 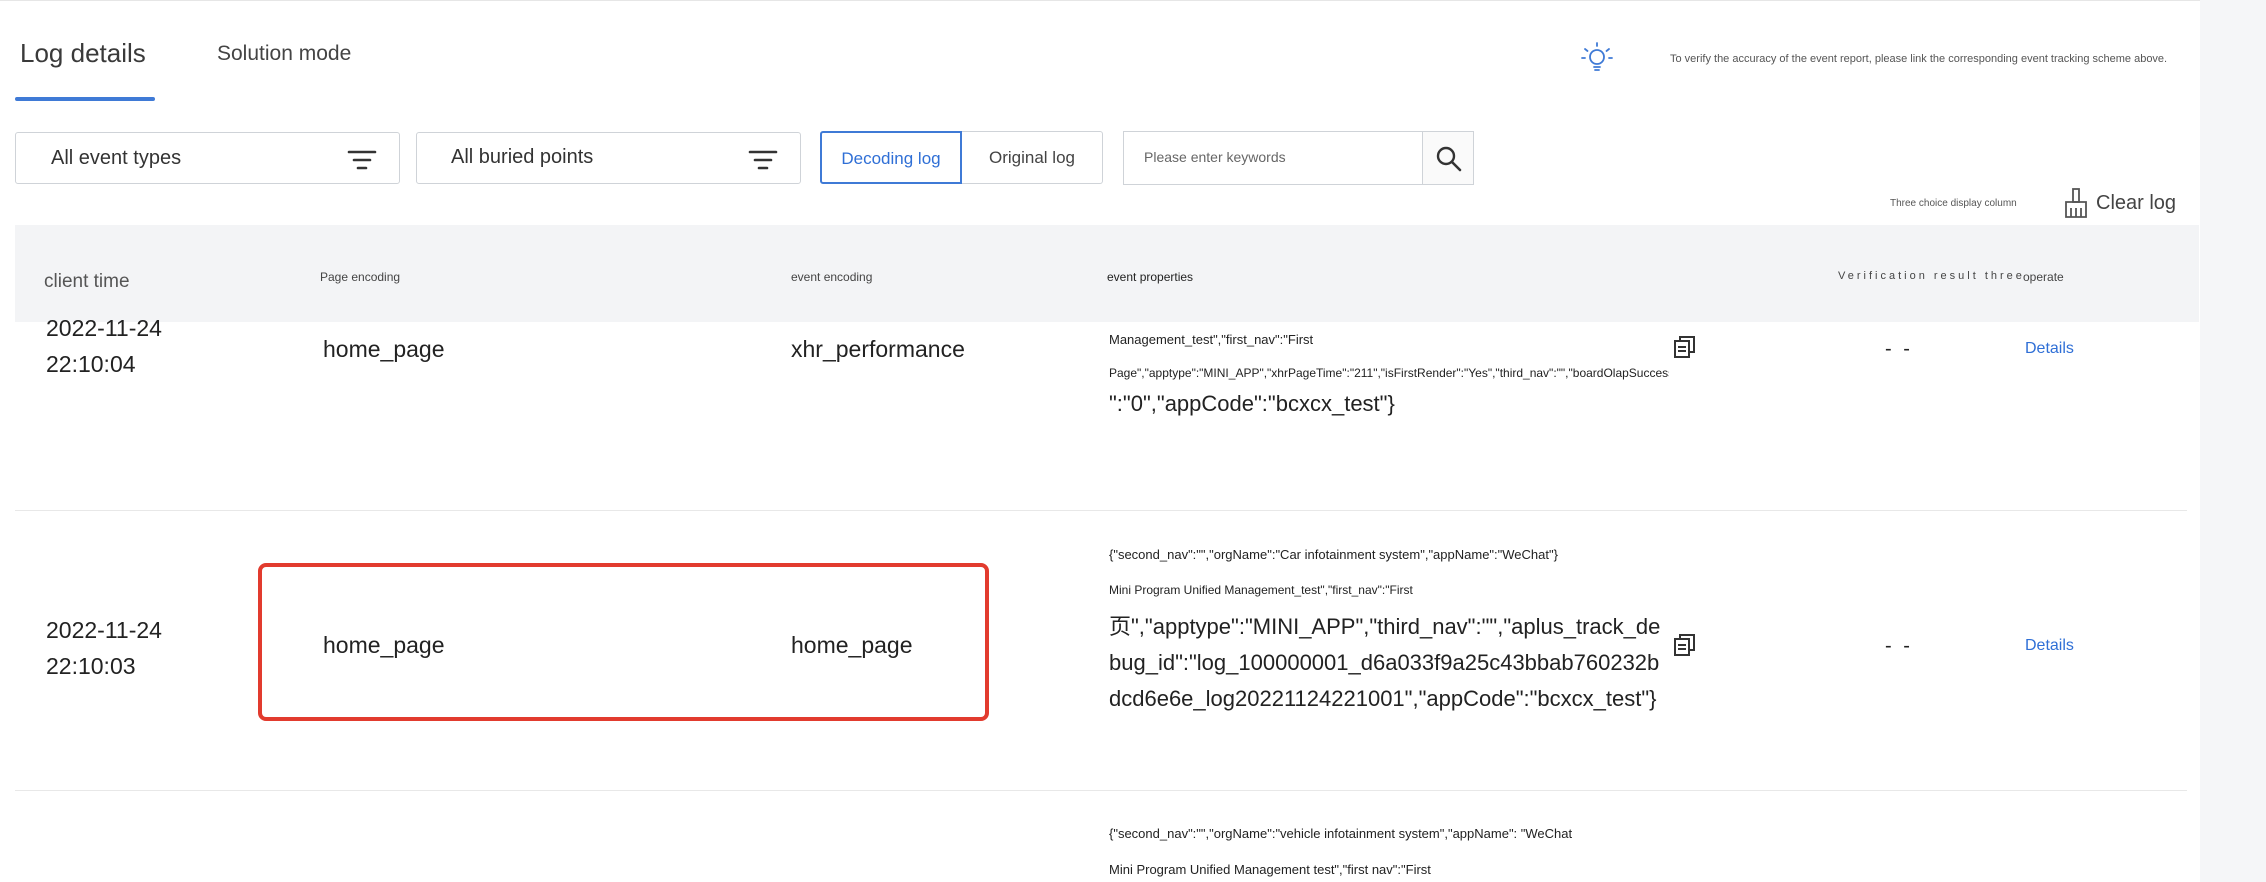 I want to click on scrollbar-track, so click(x=2233, y=441).